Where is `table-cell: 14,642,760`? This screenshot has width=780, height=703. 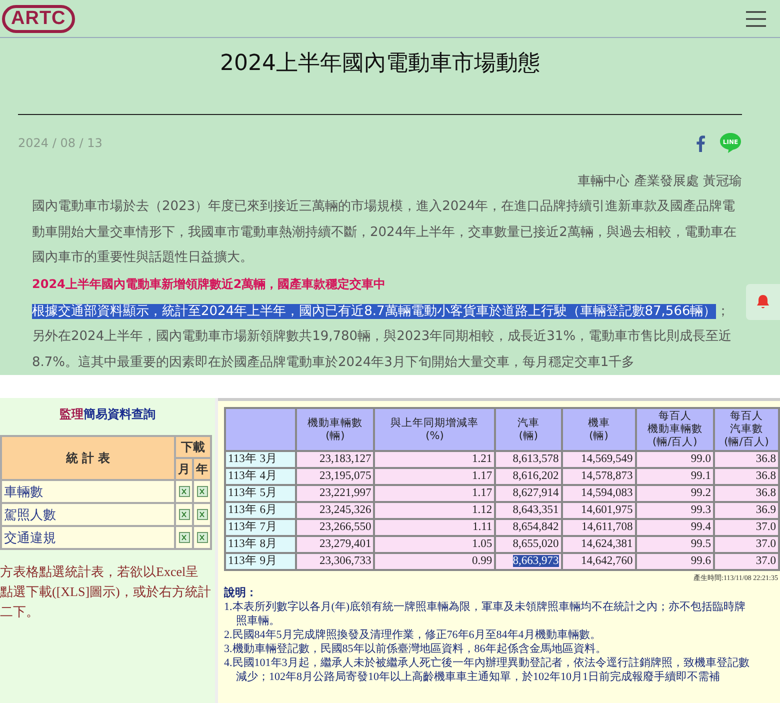
table-cell: 14,642,760 is located at coordinates (598, 561).